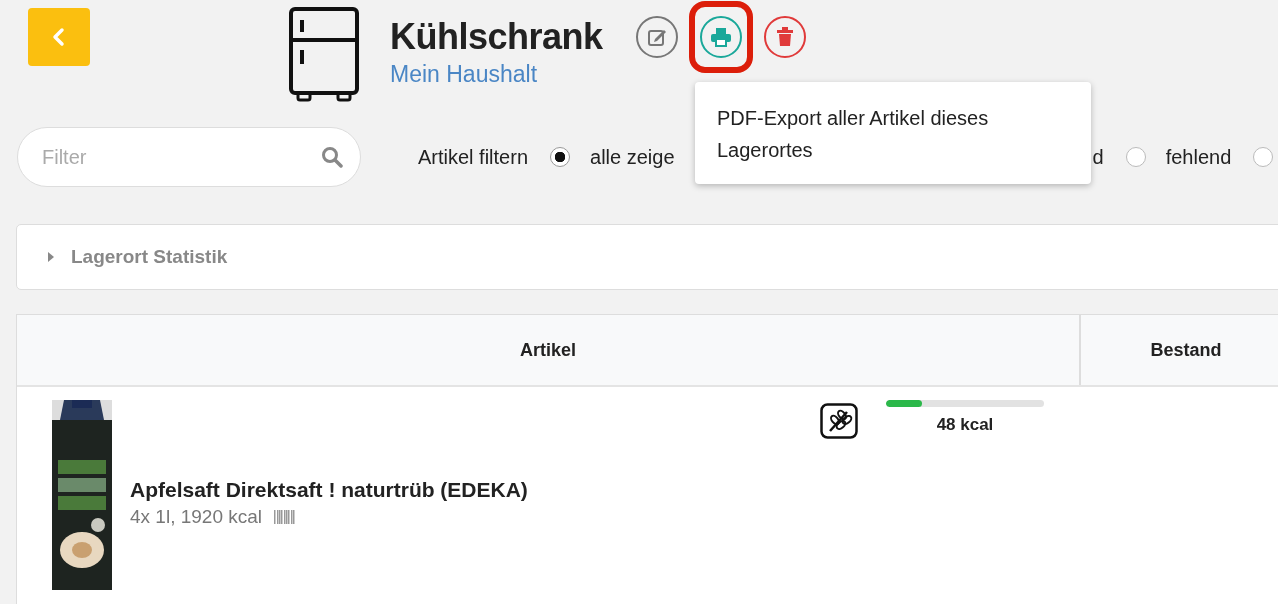 The image size is (1278, 604). I want to click on chevron-left-icon, so click(59, 37).